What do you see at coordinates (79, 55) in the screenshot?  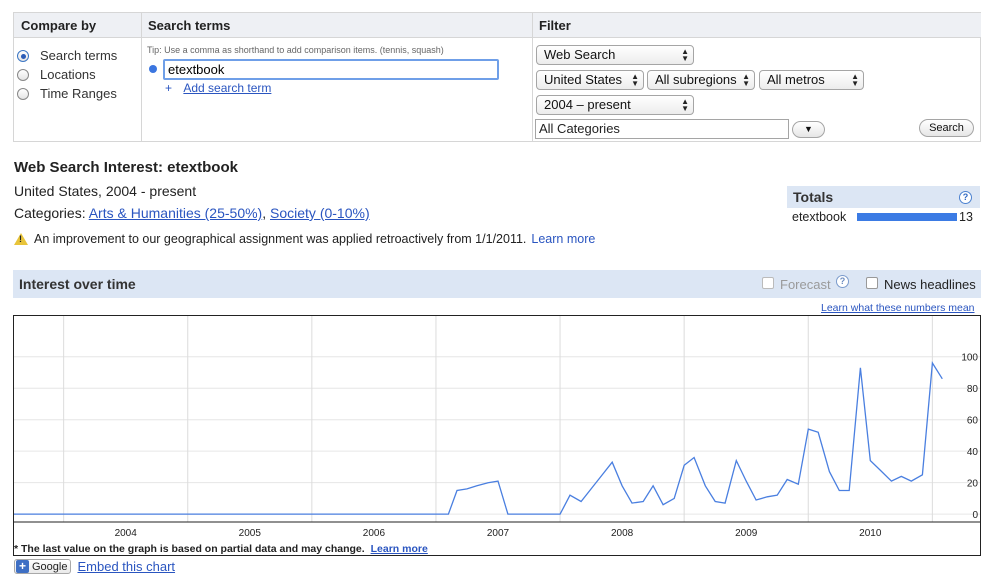 I see `radio-label: Search terms` at bounding box center [79, 55].